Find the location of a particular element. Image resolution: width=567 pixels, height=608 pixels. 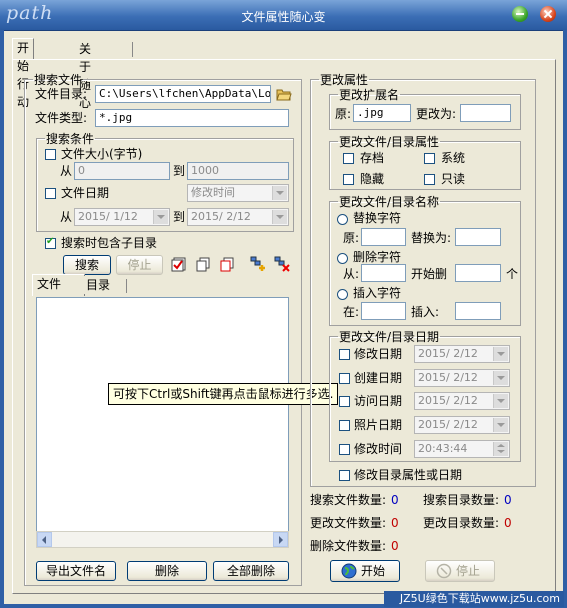

created-date-picker: 2015/ 2/12 is located at coordinates (462, 378).